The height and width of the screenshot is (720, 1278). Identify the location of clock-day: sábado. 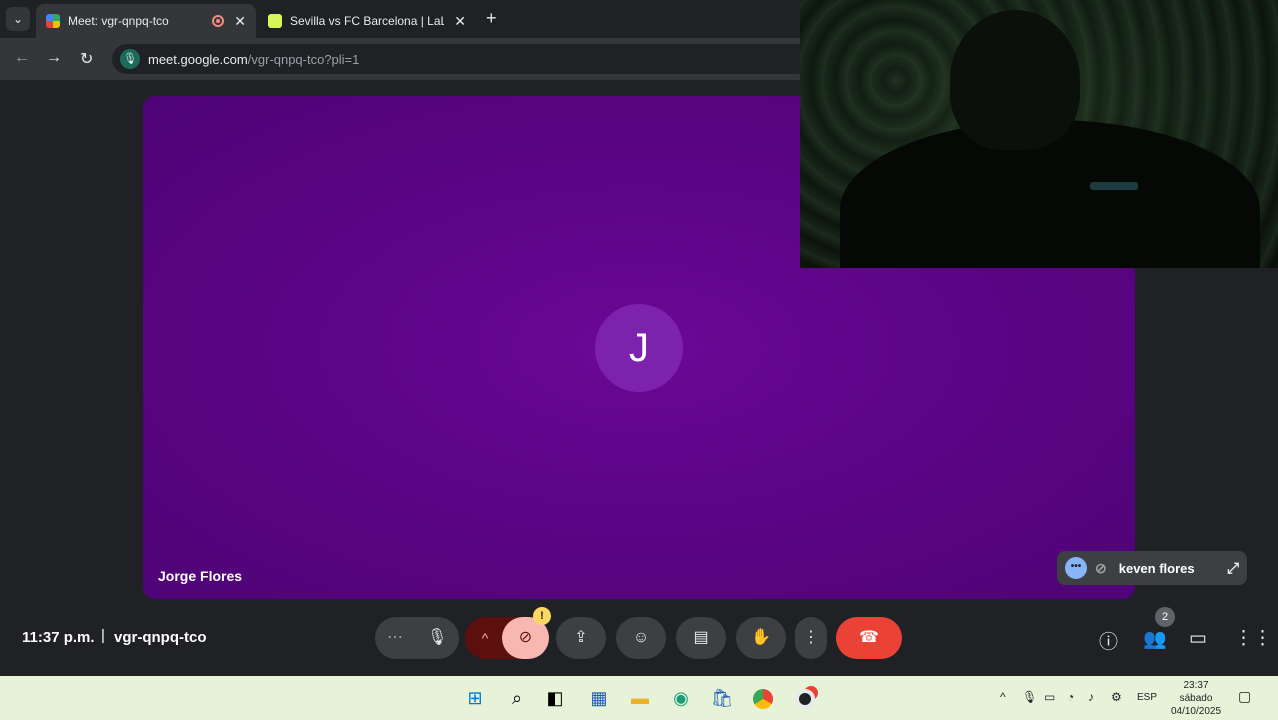
(1196, 698).